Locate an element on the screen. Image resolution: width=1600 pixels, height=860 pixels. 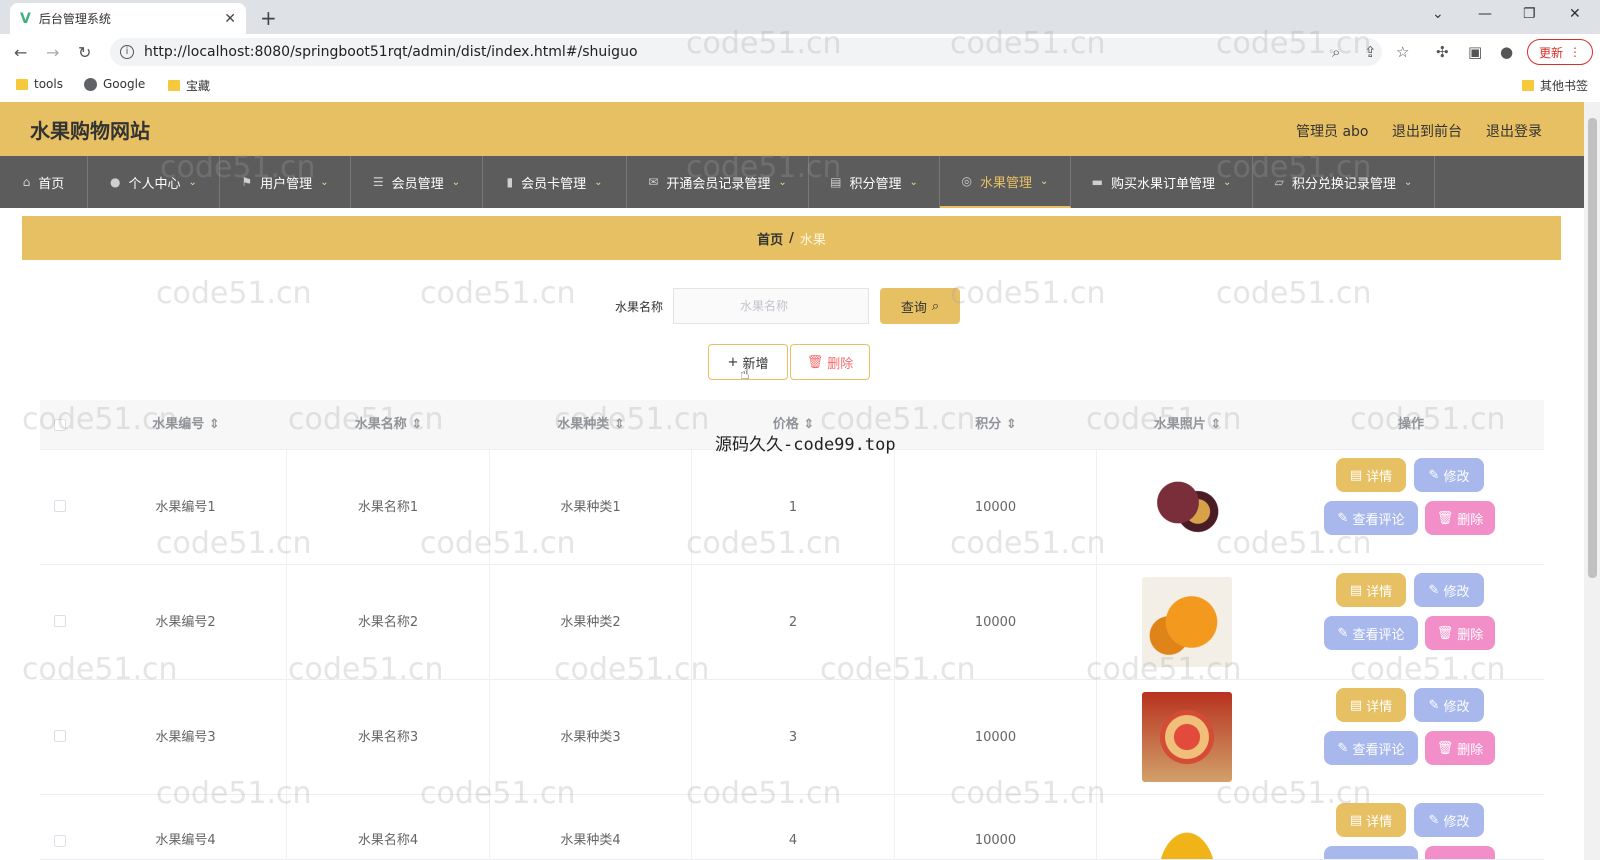
mail-icon: ✉ is located at coordinates (653, 182).